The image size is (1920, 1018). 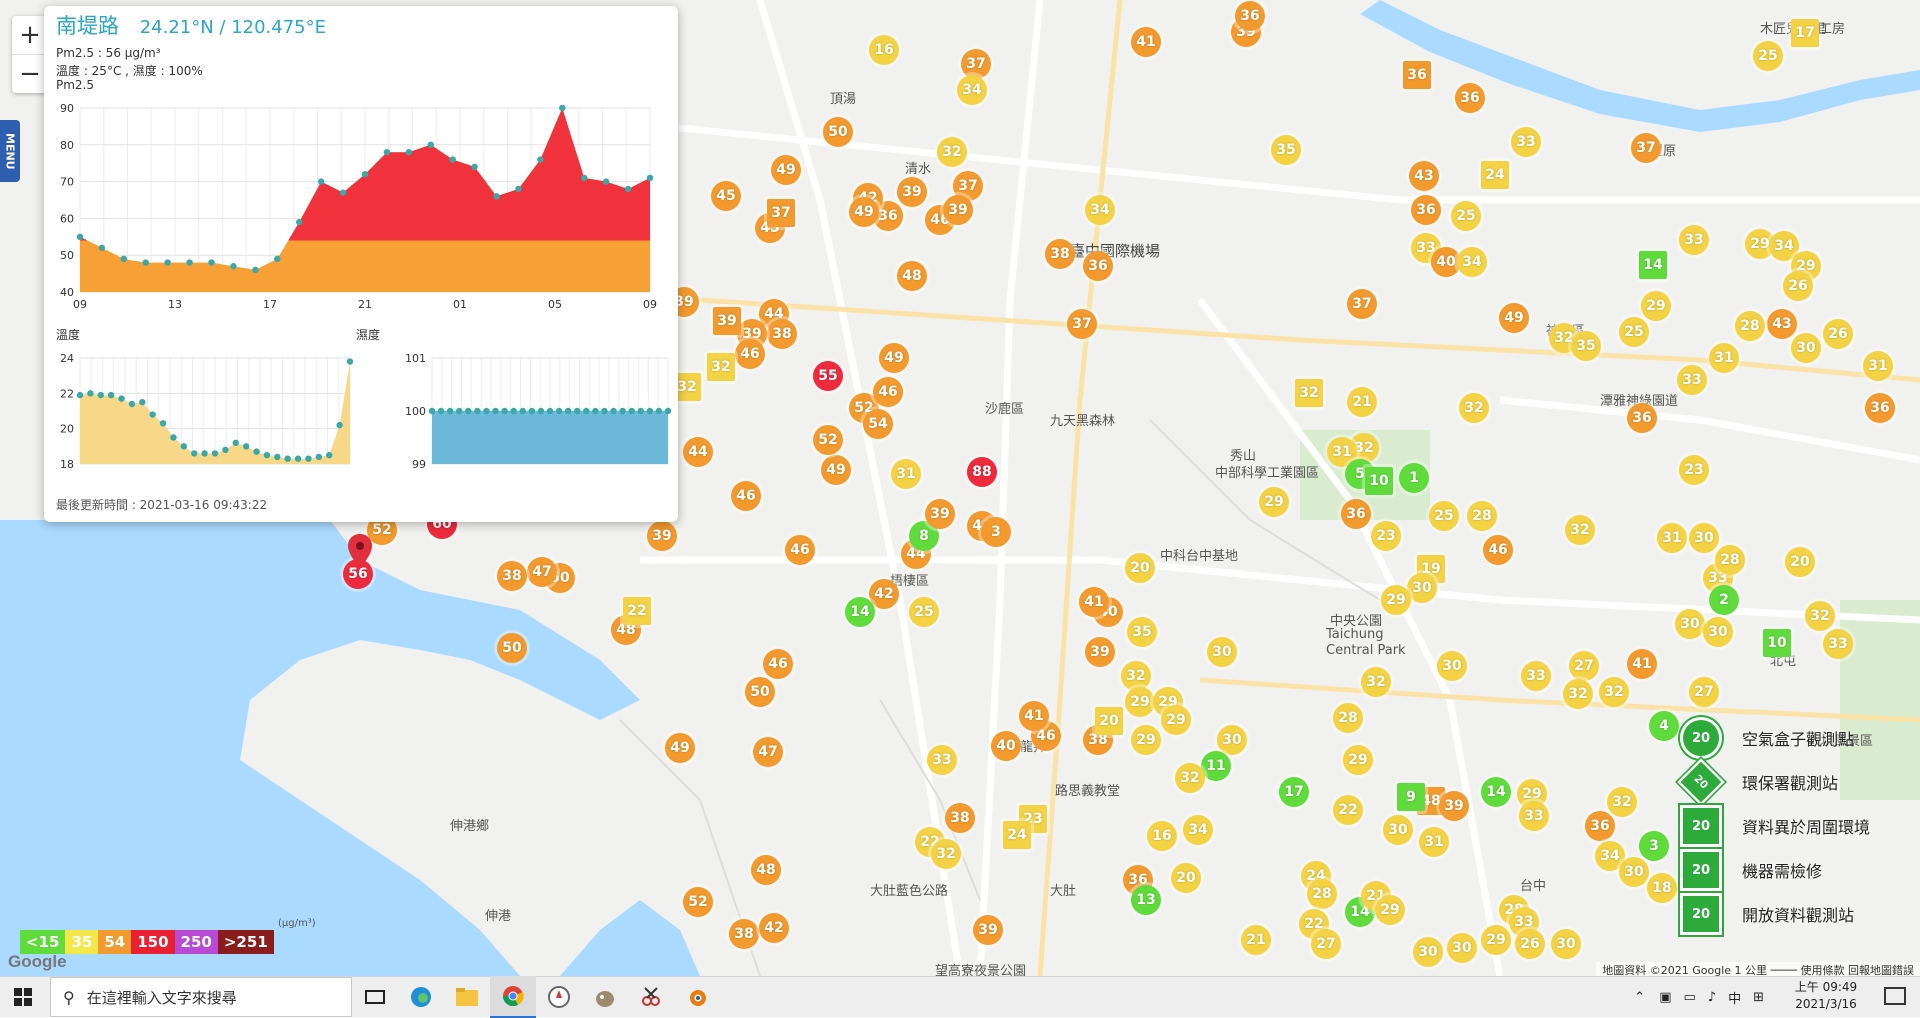 What do you see at coordinates (30, 73) in the screenshot?
I see `zoom-out-button: −` at bounding box center [30, 73].